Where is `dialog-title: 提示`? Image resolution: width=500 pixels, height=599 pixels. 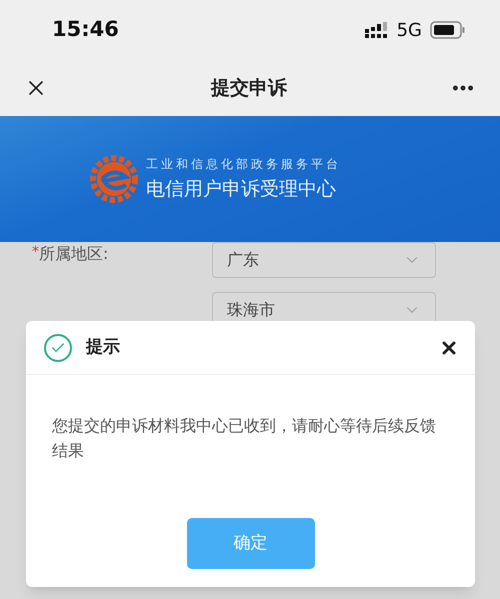 dialog-title: 提示 is located at coordinates (103, 347).